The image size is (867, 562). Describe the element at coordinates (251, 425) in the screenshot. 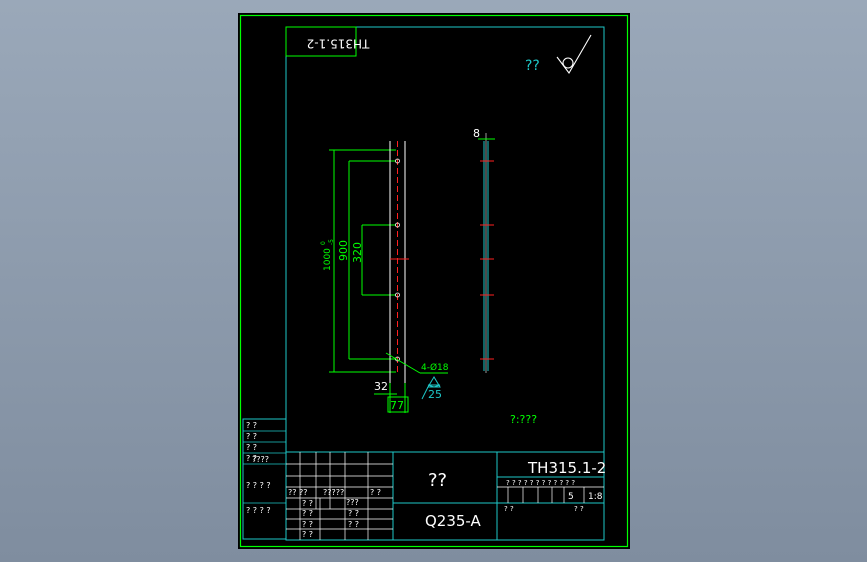

I see `side-row-0: ? ?` at that location.